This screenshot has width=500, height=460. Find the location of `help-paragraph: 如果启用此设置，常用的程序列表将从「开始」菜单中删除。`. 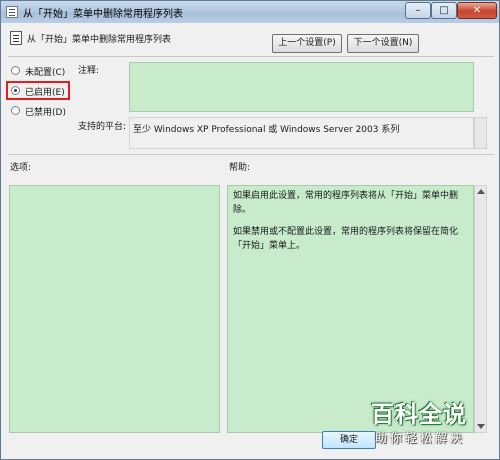

help-paragraph: 如果启用此设置，常用的程序列表将从「开始」菜单中删除。 is located at coordinates (346, 203).